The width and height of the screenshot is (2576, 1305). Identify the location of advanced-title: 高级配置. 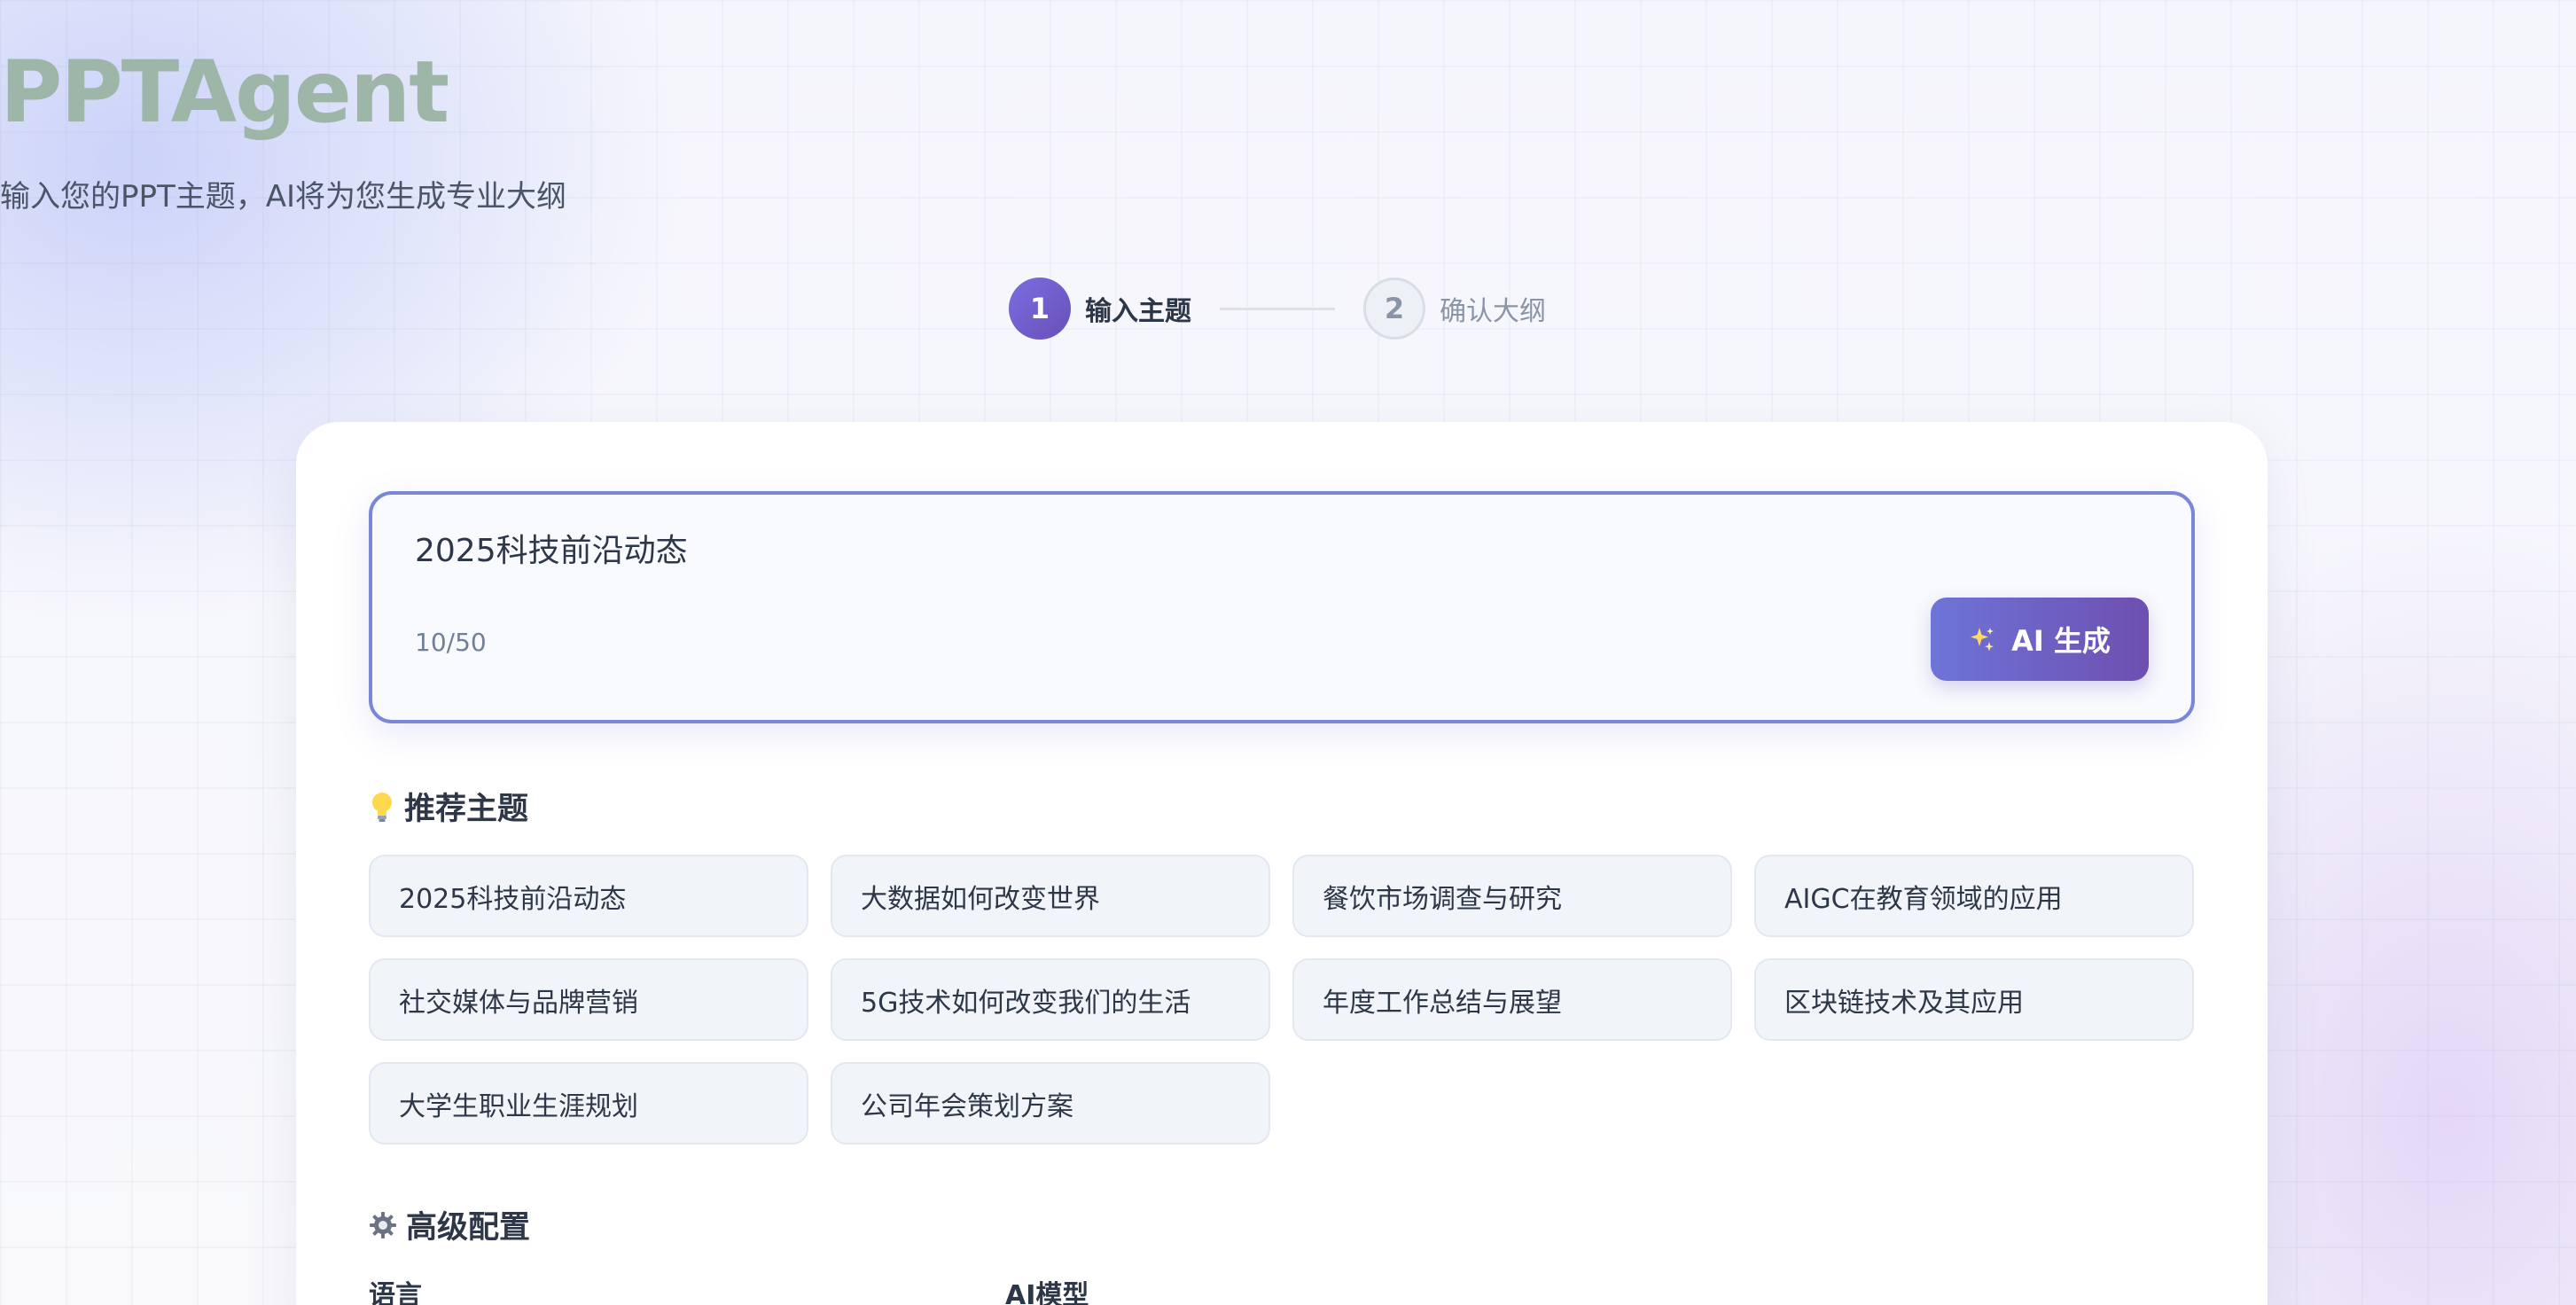
(468, 1228).